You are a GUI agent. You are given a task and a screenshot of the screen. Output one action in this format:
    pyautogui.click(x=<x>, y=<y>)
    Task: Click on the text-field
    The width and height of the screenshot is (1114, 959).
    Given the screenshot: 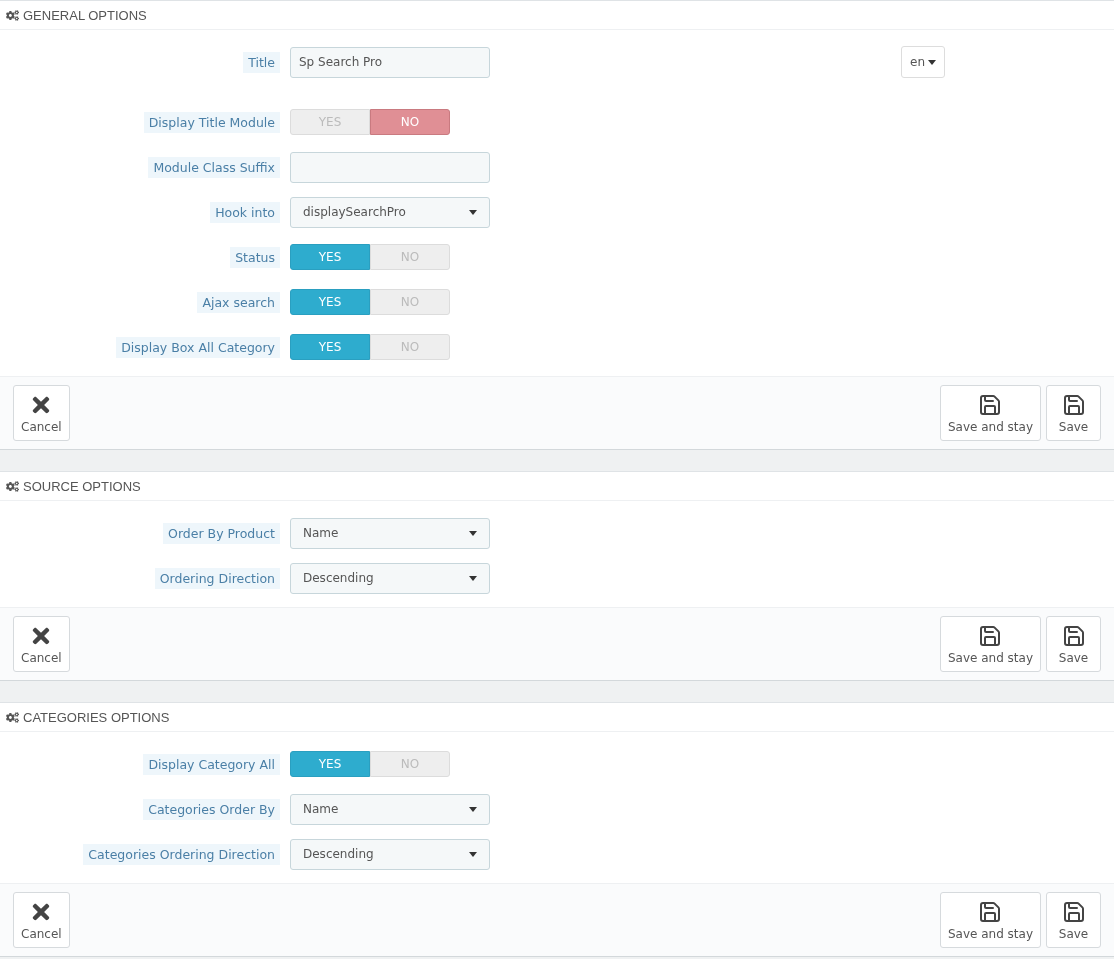 What is the action you would take?
    pyautogui.click(x=390, y=167)
    